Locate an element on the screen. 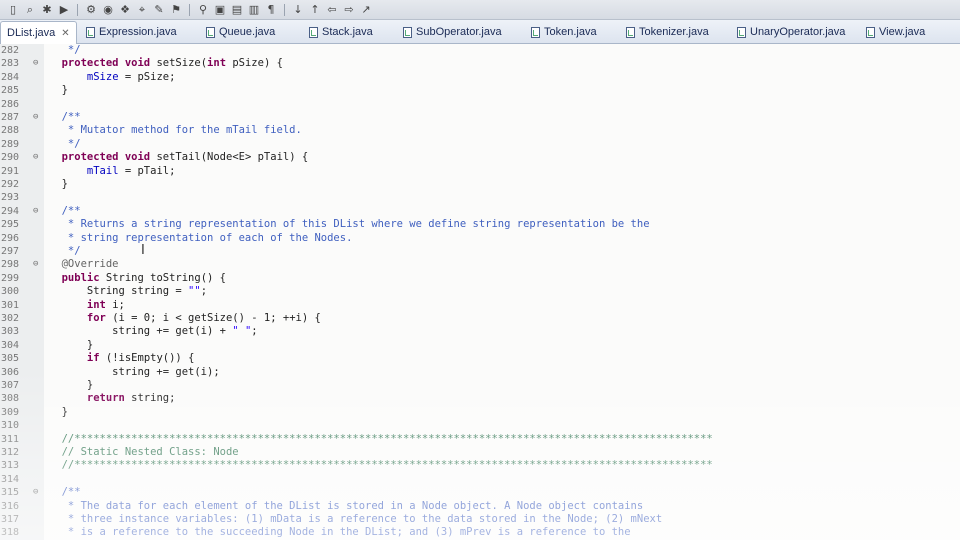 This screenshot has width=960, height=540. open-type-icon: ❖ is located at coordinates (125, 10).